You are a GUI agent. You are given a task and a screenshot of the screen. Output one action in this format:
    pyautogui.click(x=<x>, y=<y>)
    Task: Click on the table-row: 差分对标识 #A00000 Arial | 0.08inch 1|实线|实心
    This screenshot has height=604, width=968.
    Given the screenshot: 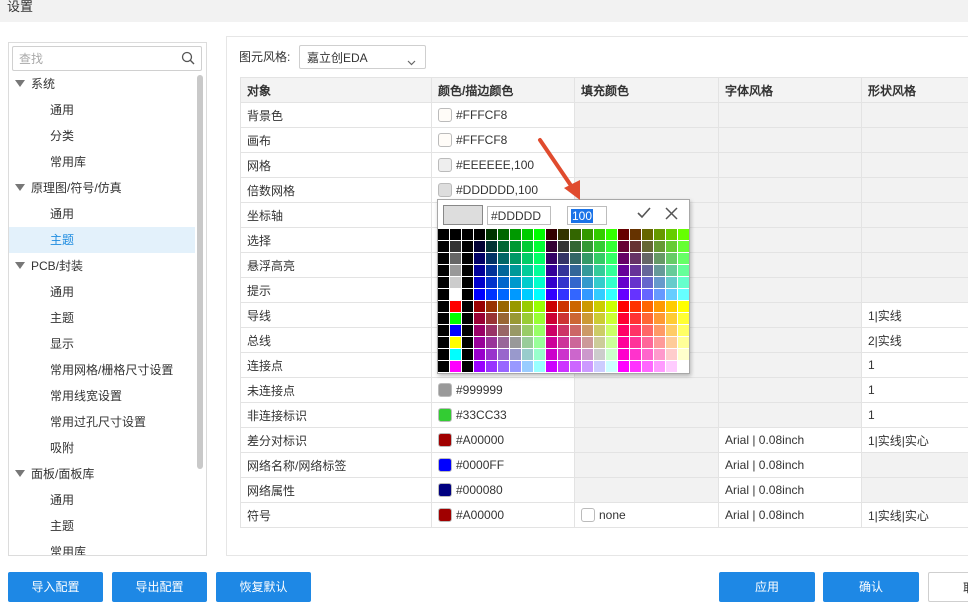 What is the action you would take?
    pyautogui.click(x=604, y=440)
    